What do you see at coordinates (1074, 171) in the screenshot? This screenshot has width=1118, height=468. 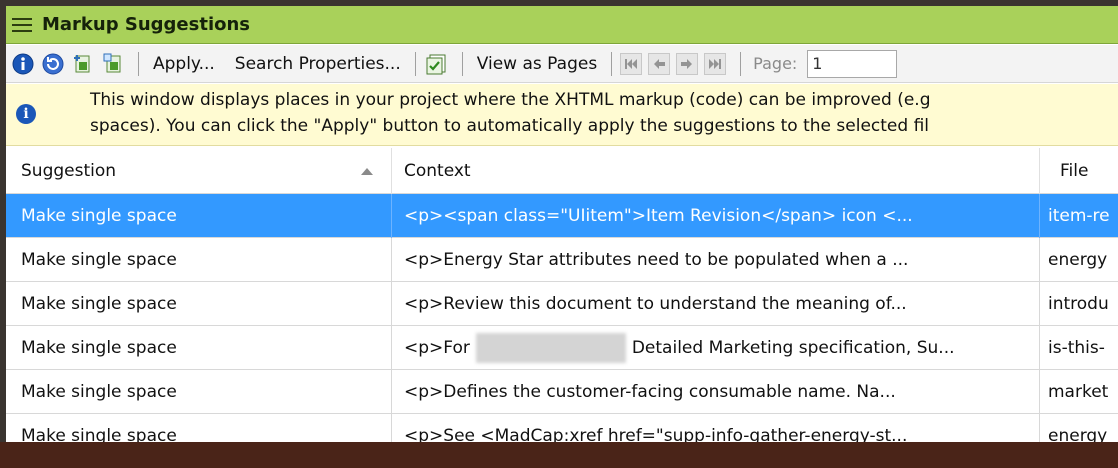 I see `column-header-label: File` at bounding box center [1074, 171].